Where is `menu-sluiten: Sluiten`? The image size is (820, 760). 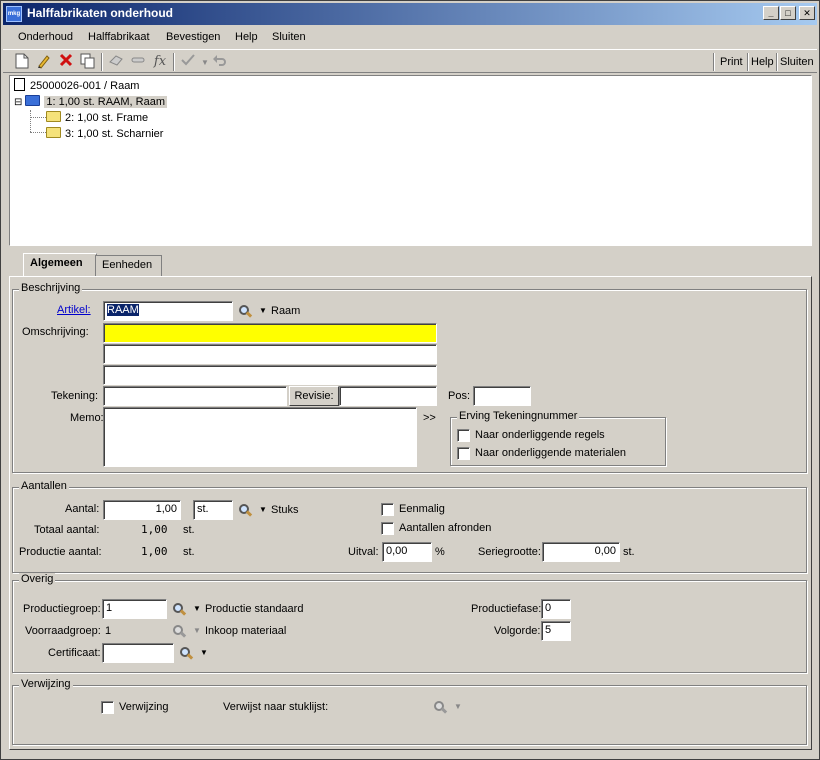
menu-sluiten: Sluiten is located at coordinates (289, 37).